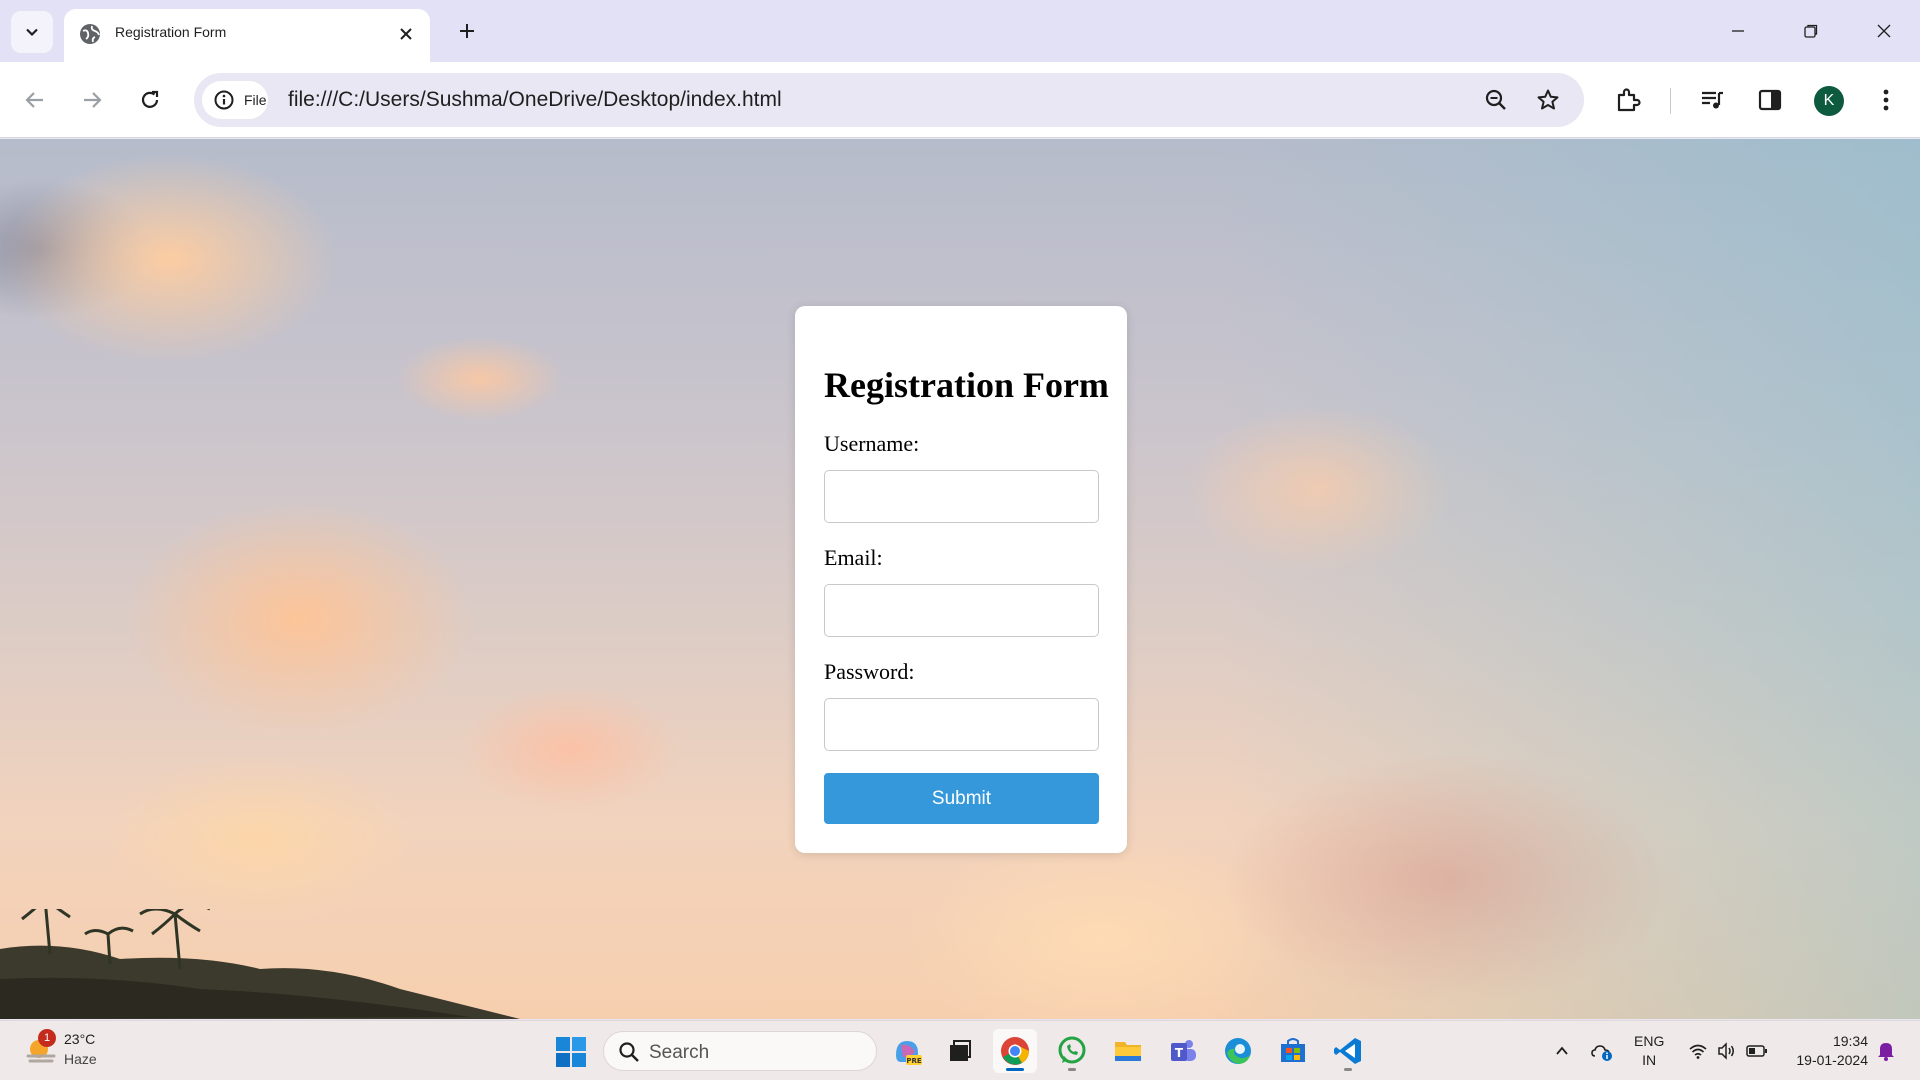 This screenshot has height=1080, width=1920. I want to click on edge-icon, so click(1238, 1051).